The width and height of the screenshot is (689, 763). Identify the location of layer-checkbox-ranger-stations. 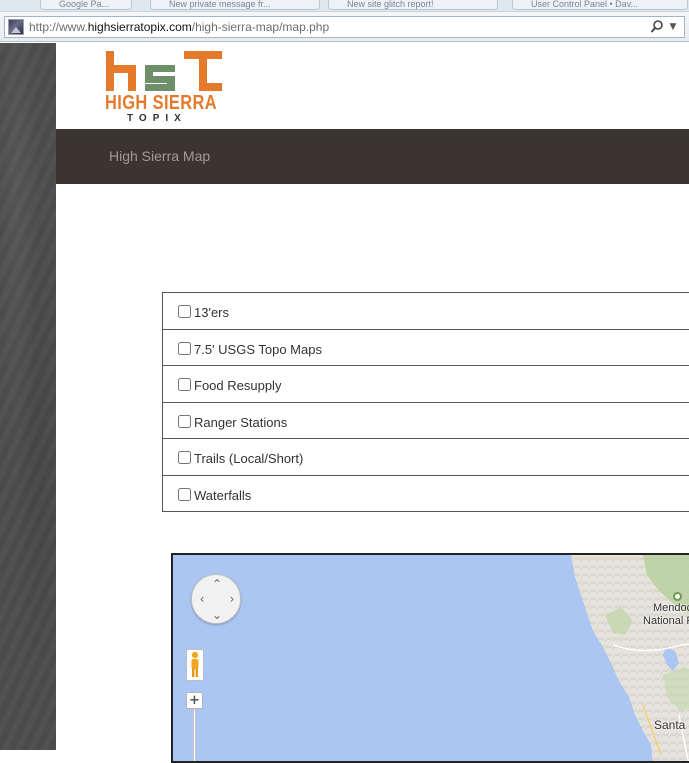
(184, 421).